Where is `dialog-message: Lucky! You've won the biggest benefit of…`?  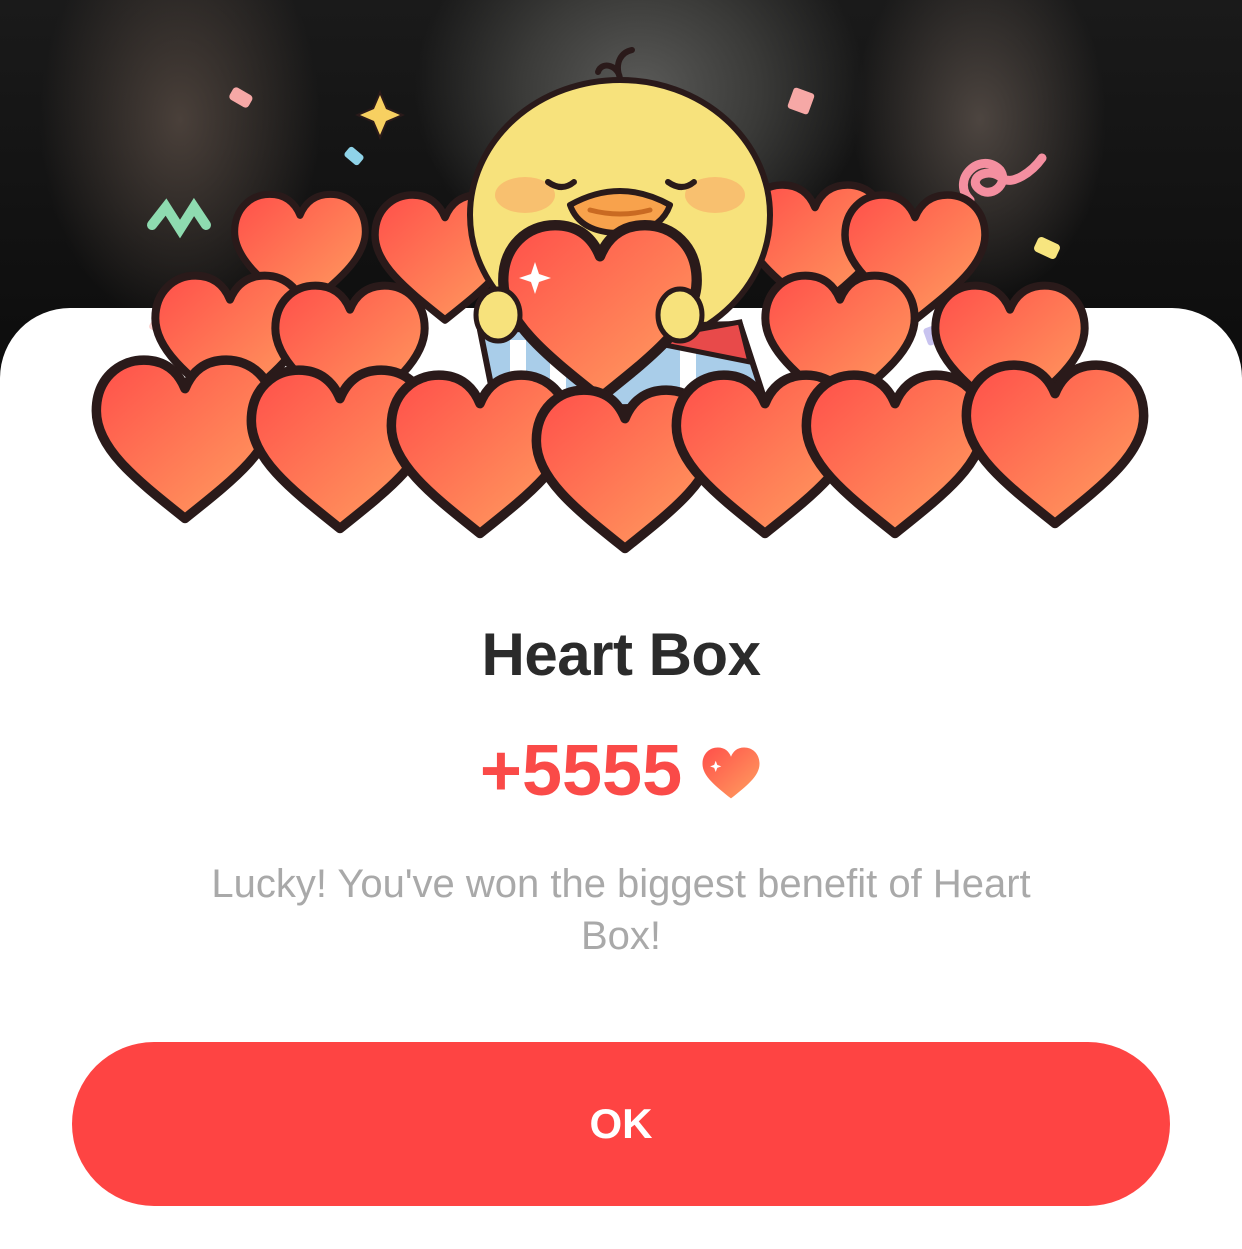
dialog-message: Lucky! You've won the biggest benefit of… is located at coordinates (621, 910).